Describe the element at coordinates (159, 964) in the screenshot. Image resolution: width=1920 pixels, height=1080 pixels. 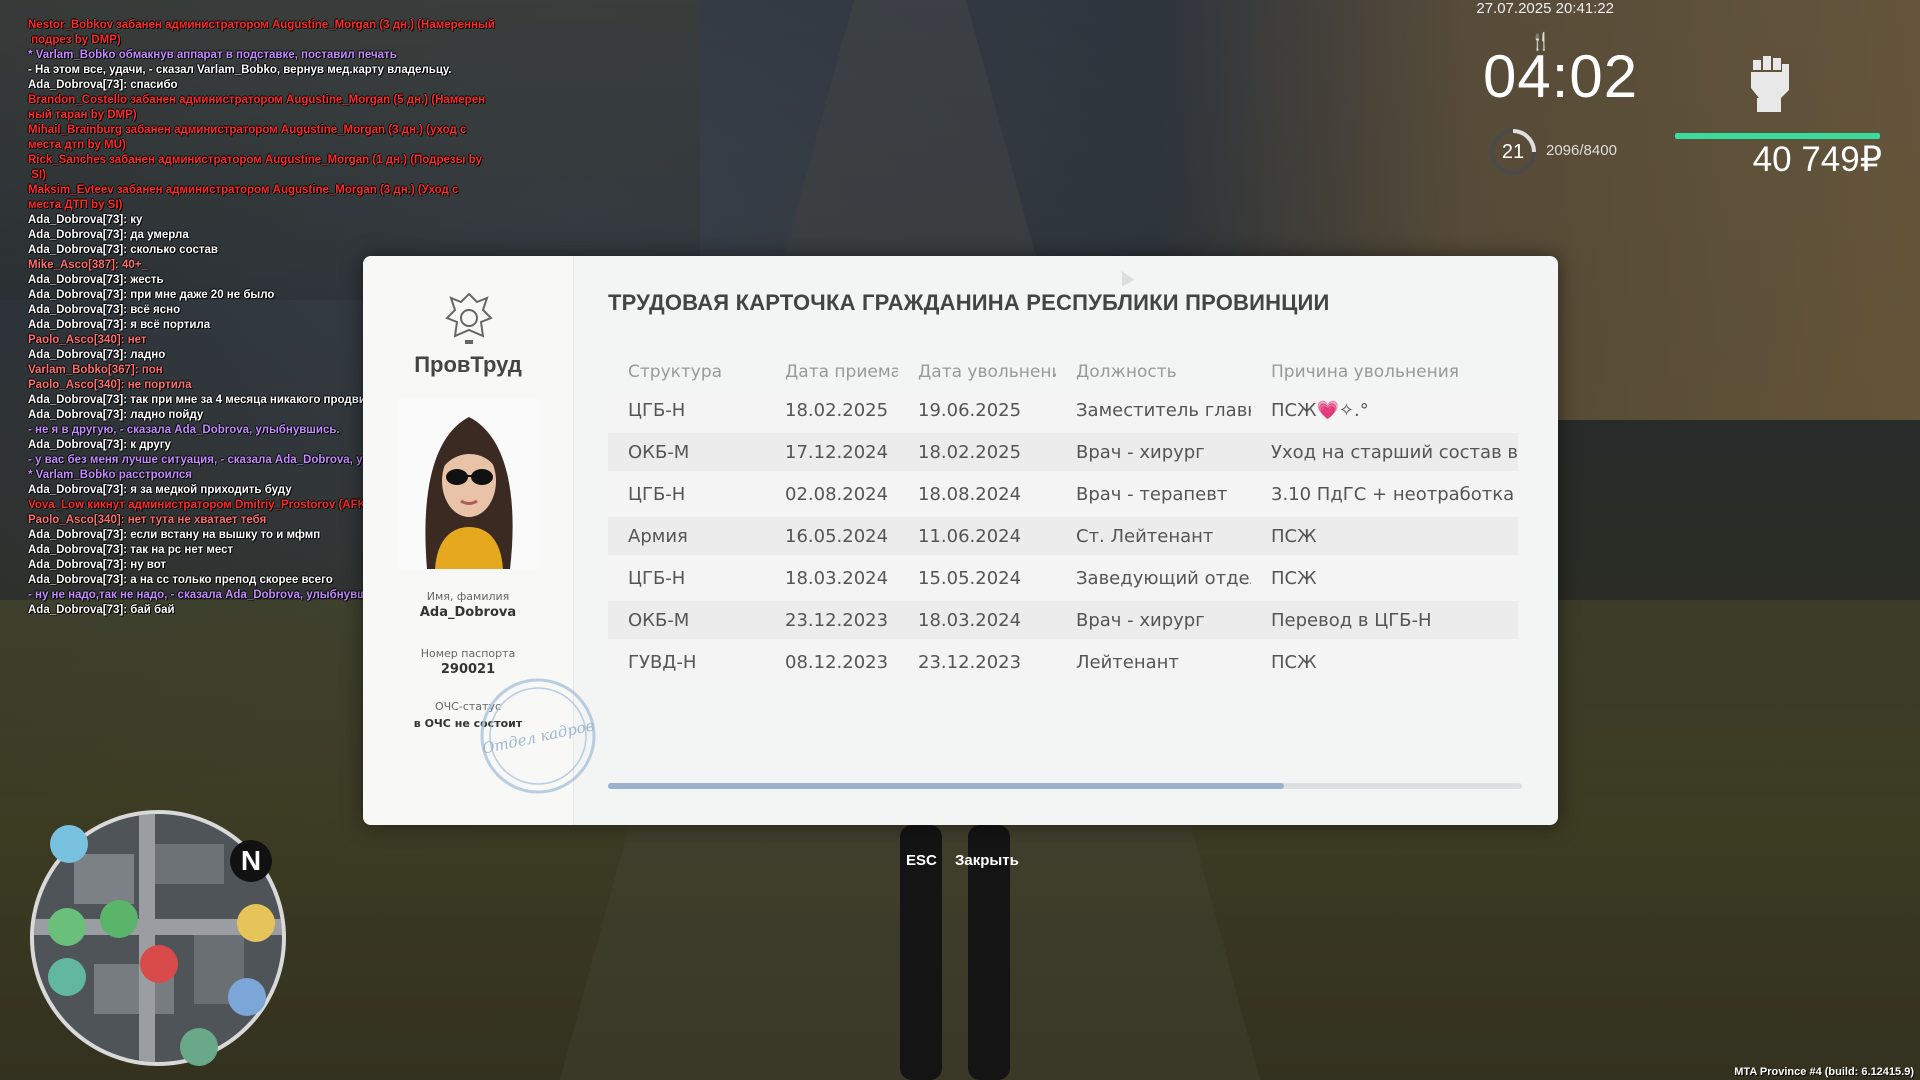
I see `hospital-icon` at that location.